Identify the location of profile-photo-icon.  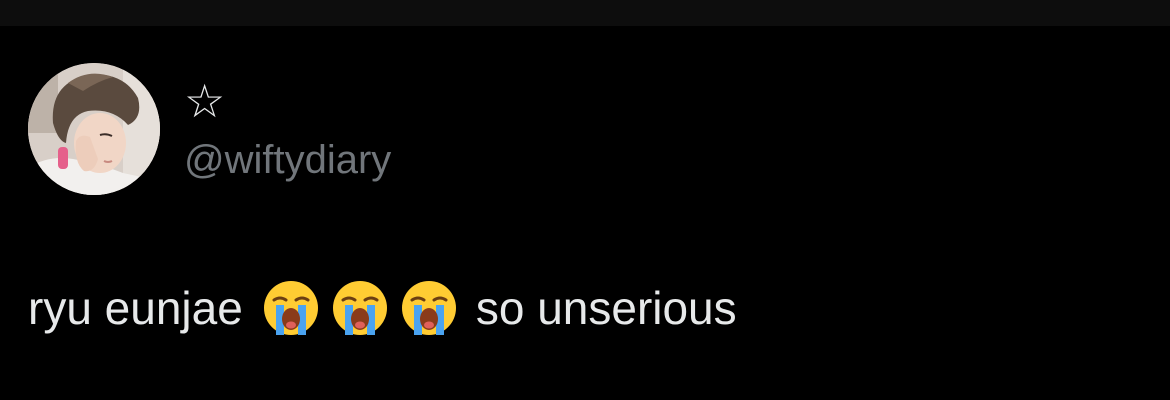
(94, 129).